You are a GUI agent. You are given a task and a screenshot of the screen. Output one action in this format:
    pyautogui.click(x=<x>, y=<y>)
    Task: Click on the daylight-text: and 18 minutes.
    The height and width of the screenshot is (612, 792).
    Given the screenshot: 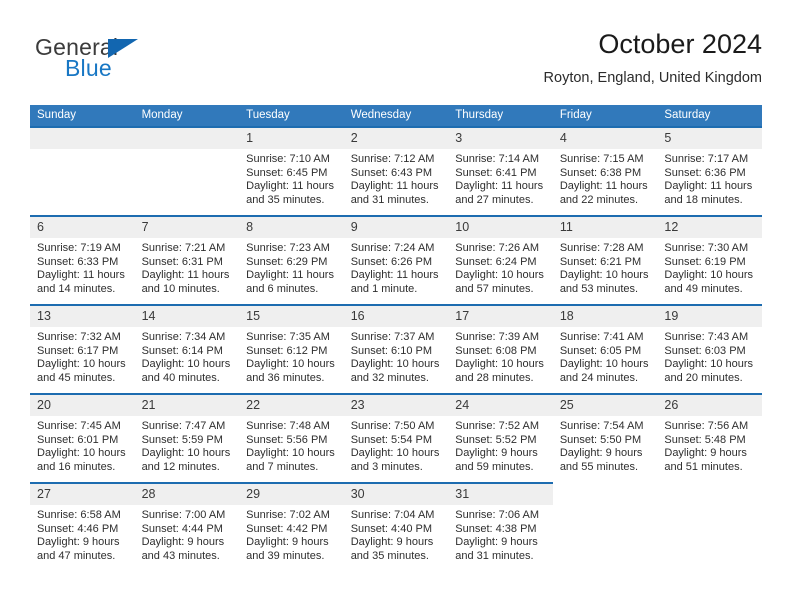 What is the action you would take?
    pyautogui.click(x=703, y=199)
    